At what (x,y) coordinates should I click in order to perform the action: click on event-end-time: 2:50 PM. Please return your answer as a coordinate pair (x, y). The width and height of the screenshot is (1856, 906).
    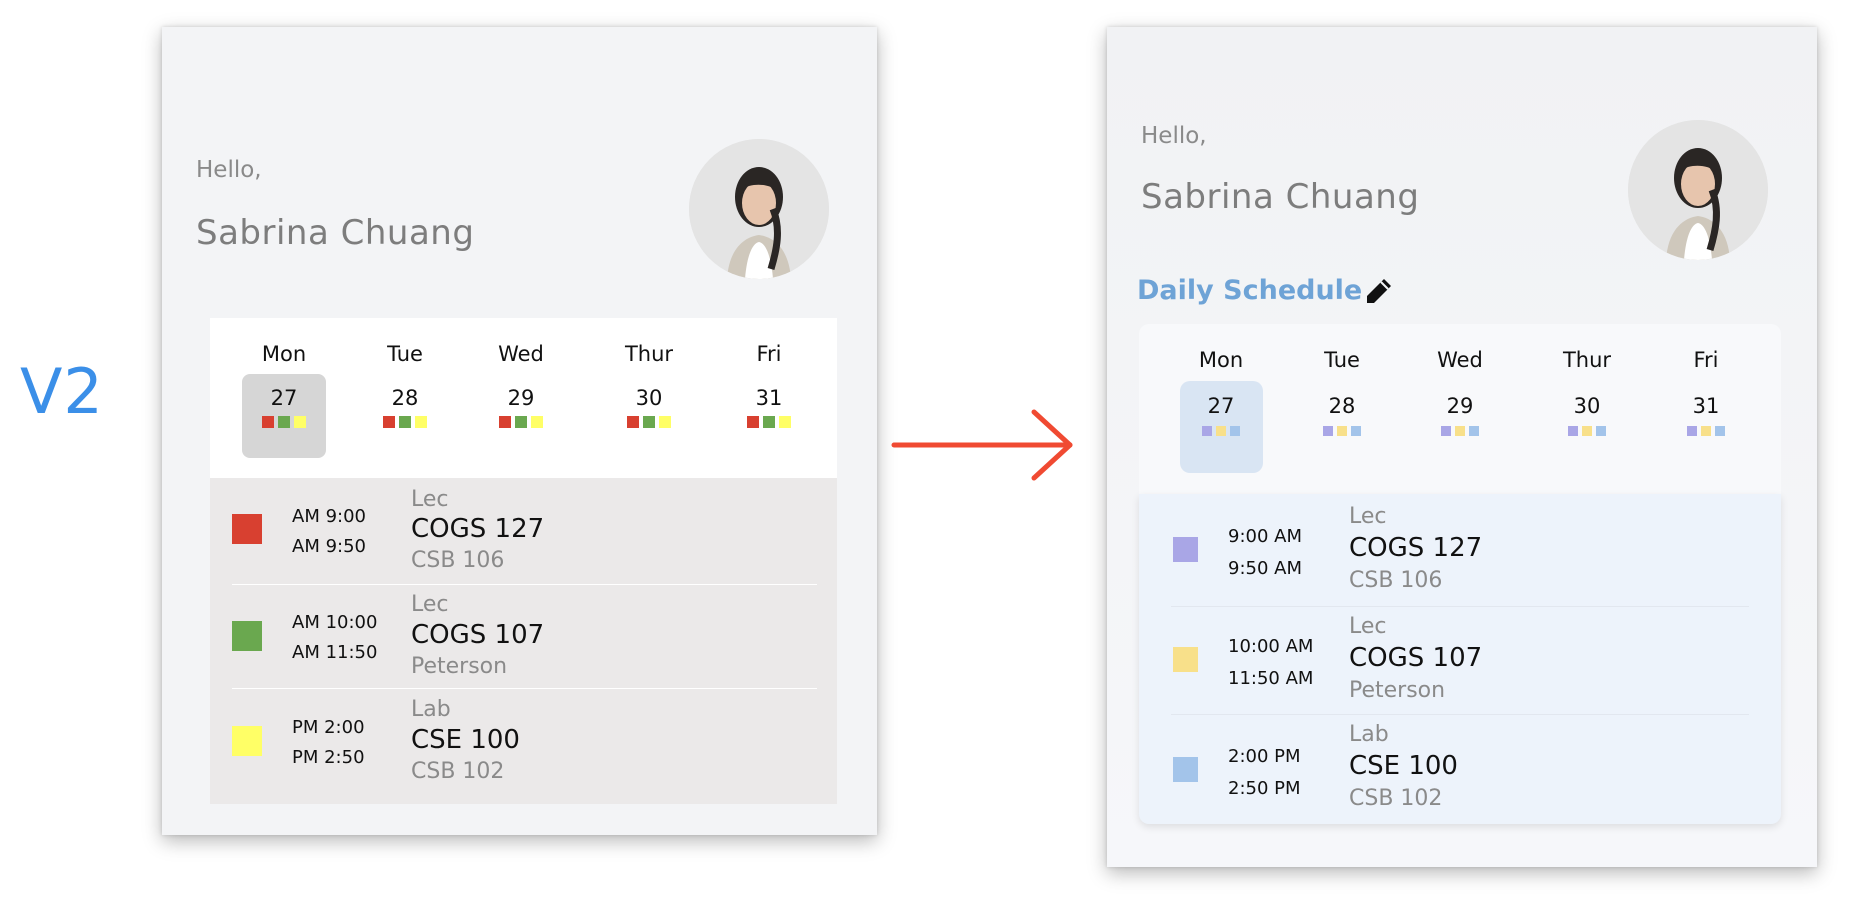
    Looking at the image, I should click on (1264, 788).